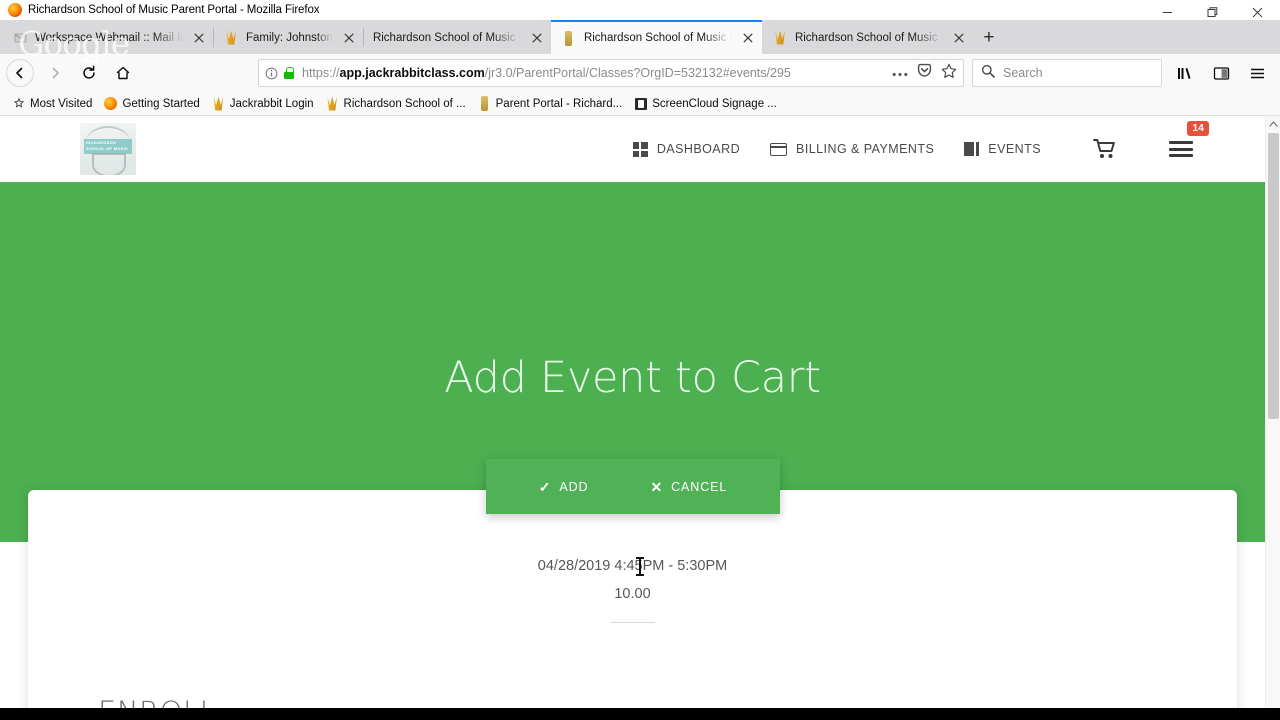 The width and height of the screenshot is (1280, 720). Describe the element at coordinates (632, 566) in the screenshot. I see `event-datetime: 04/28/2019 4:45PM - 5:30PM` at that location.